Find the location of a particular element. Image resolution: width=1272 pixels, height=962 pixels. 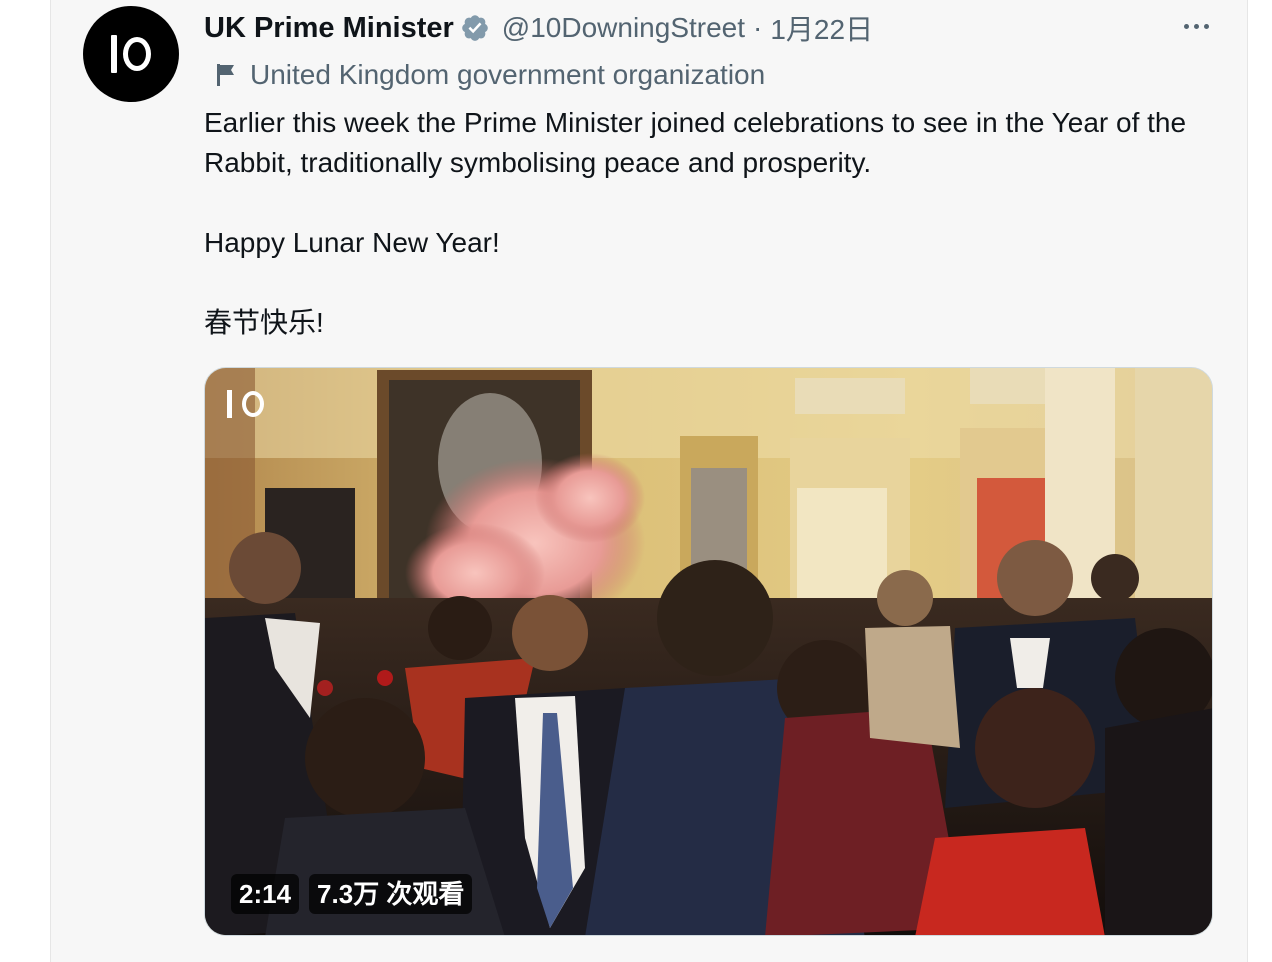

affiliation-label: United Kingdom government organization is located at coordinates (507, 75).